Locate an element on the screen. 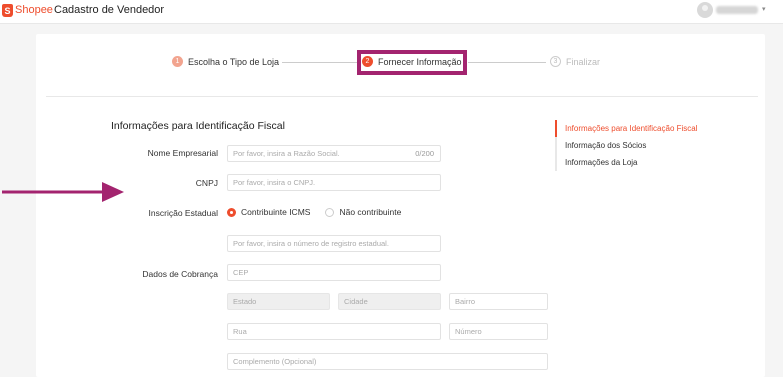  top-bar: S Shopee Cadastro de Vendedor ▾ is located at coordinates (391, 12).